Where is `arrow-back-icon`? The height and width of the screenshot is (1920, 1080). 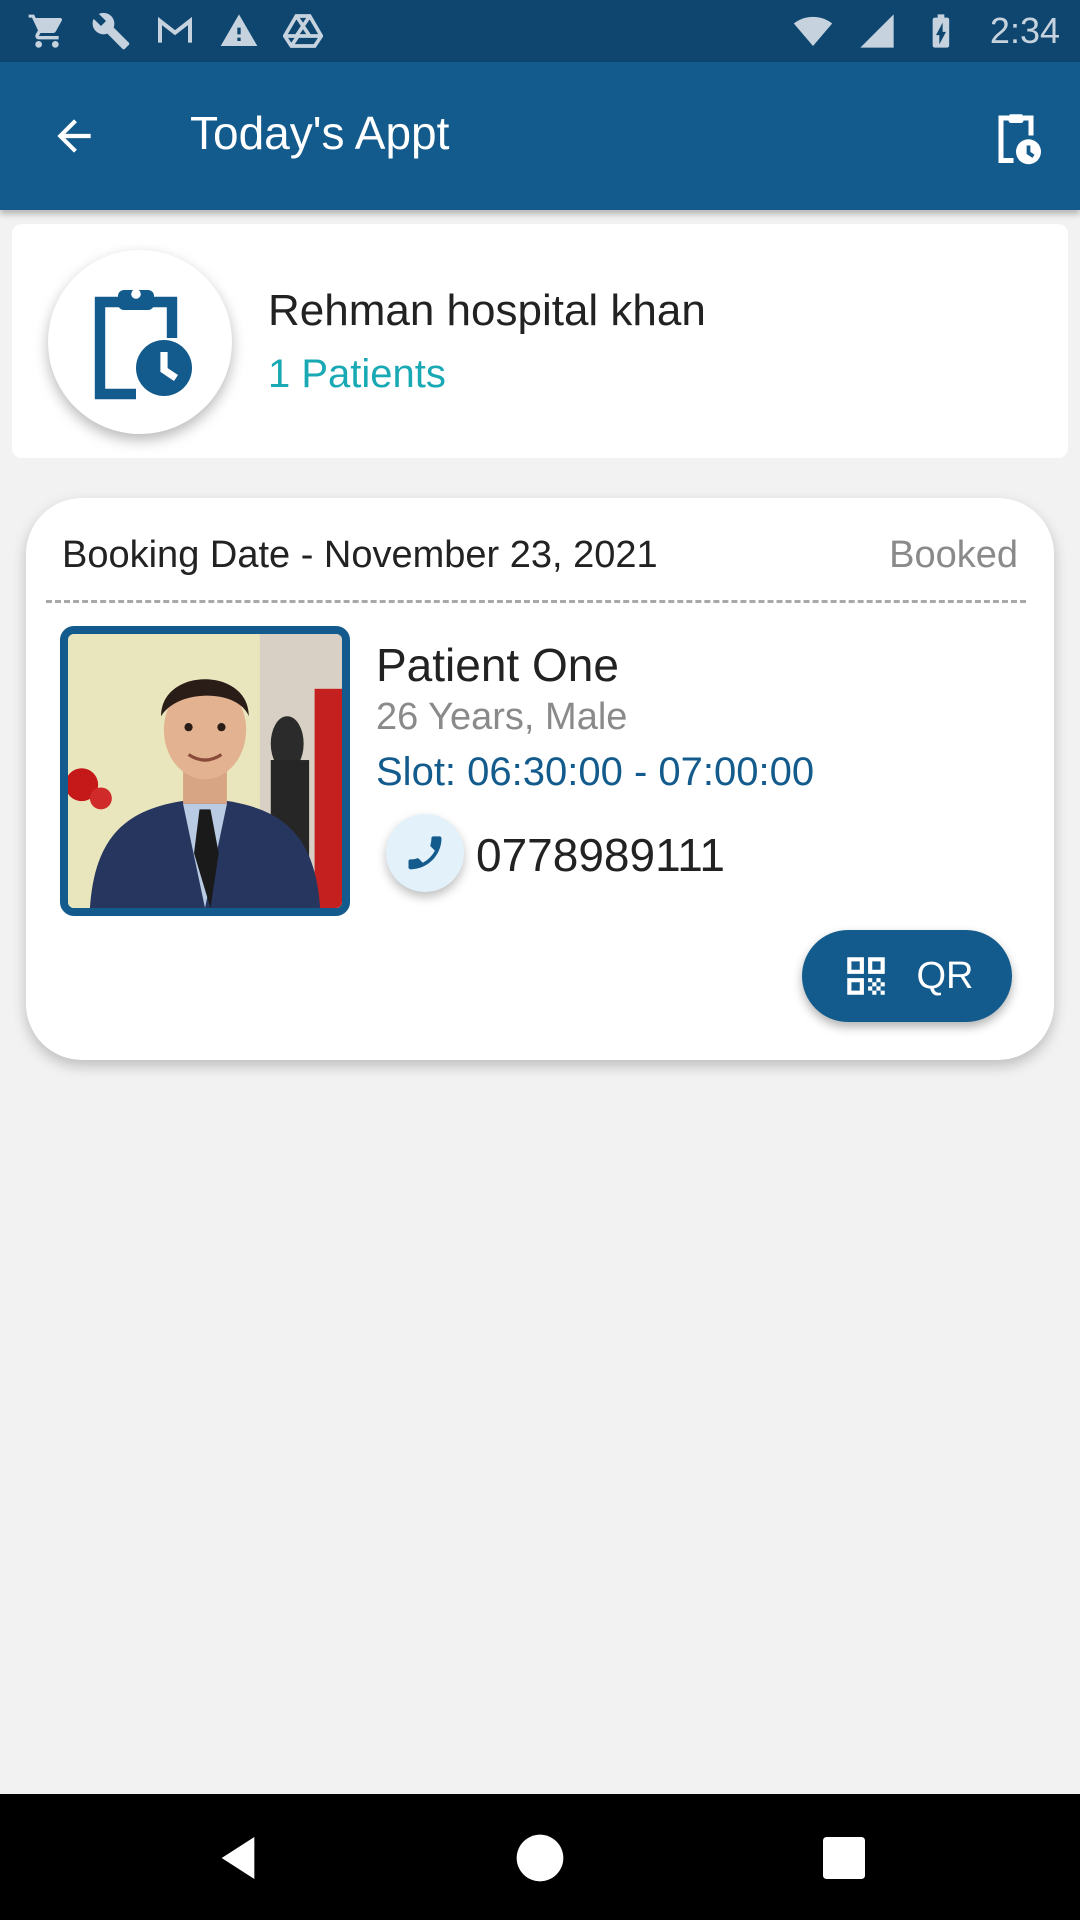 arrow-back-icon is located at coordinates (74, 136).